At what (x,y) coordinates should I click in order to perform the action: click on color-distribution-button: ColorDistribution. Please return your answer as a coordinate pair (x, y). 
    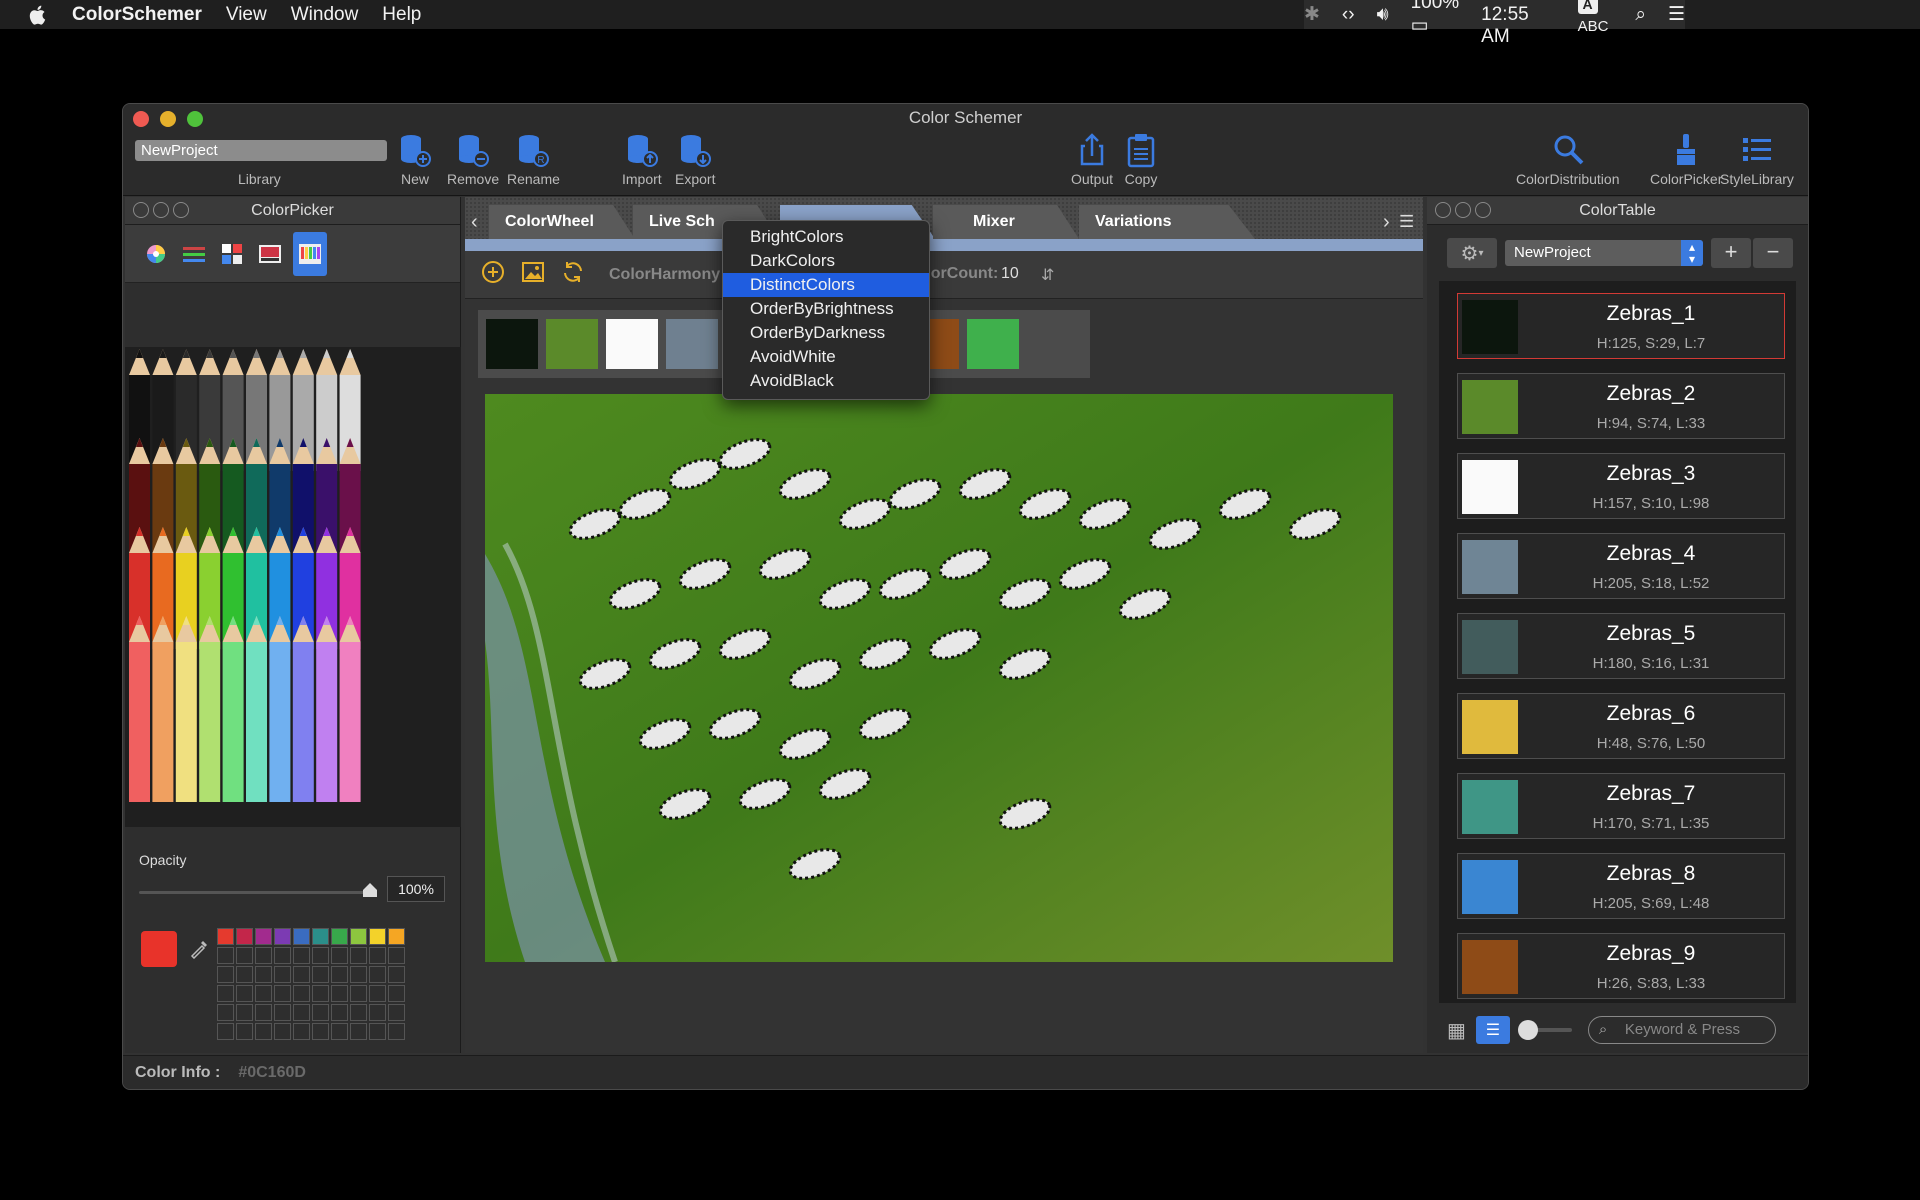
    Looking at the image, I should click on (1567, 159).